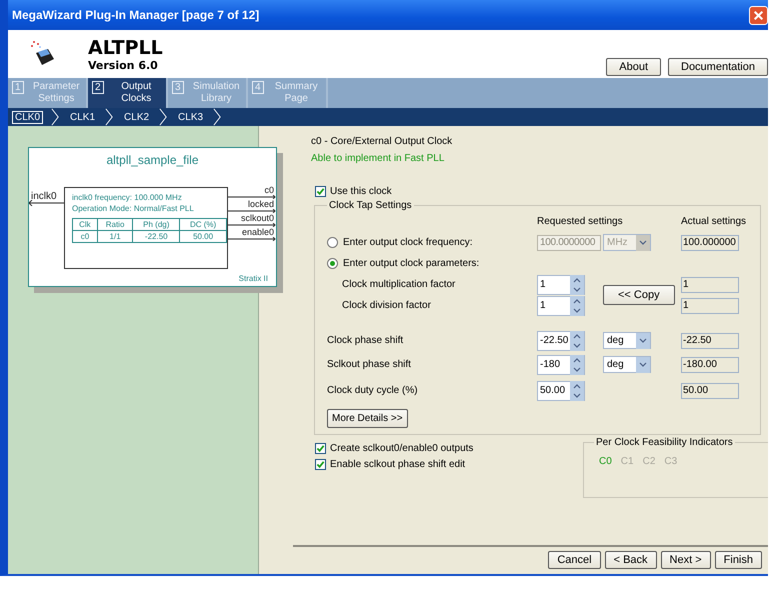  Describe the element at coordinates (561, 364) in the screenshot. I see `spin-field: -180` at that location.